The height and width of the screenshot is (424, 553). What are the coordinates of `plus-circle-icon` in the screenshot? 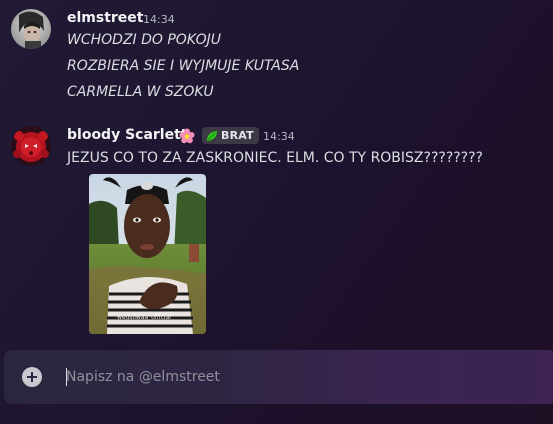 It's located at (32, 377).